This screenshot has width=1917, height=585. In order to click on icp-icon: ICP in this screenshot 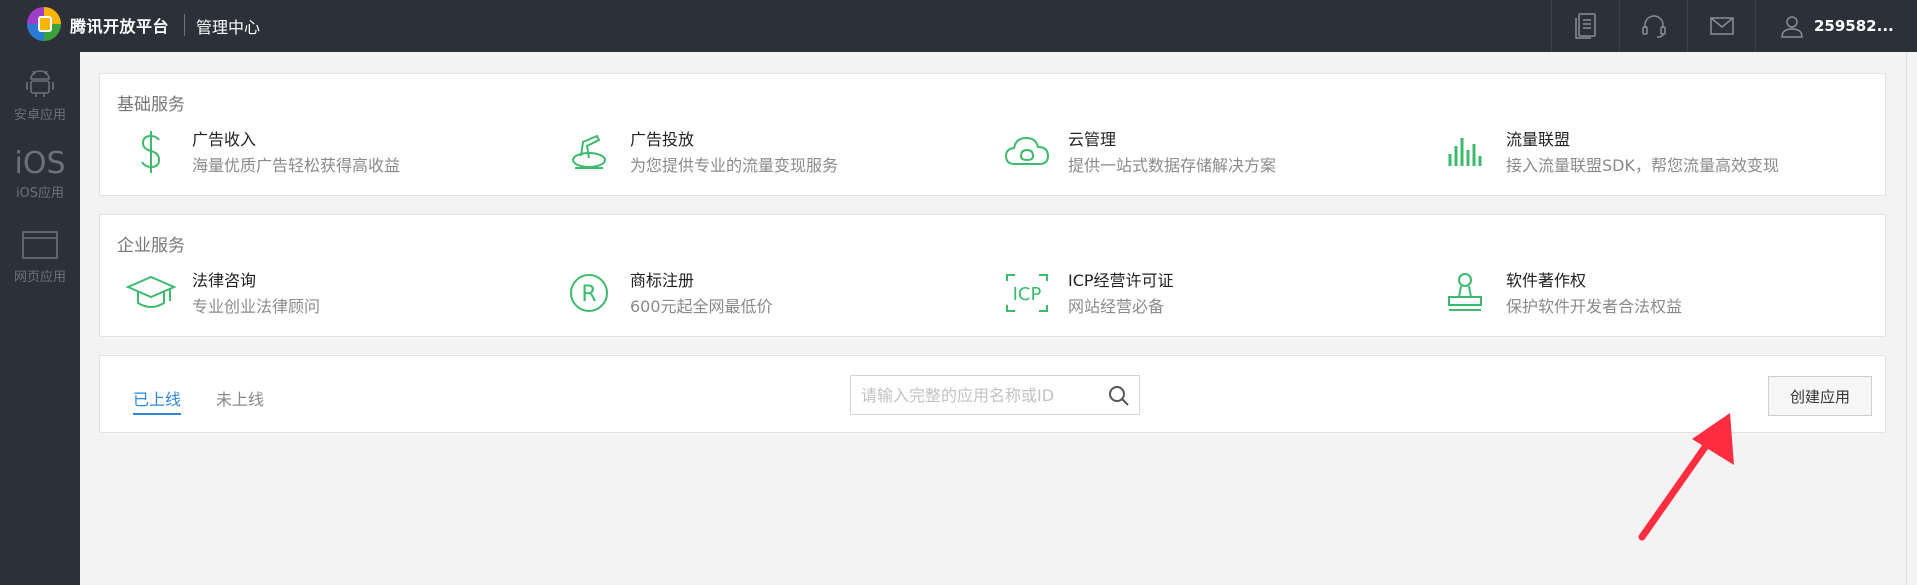, I will do `click(1027, 293)`.